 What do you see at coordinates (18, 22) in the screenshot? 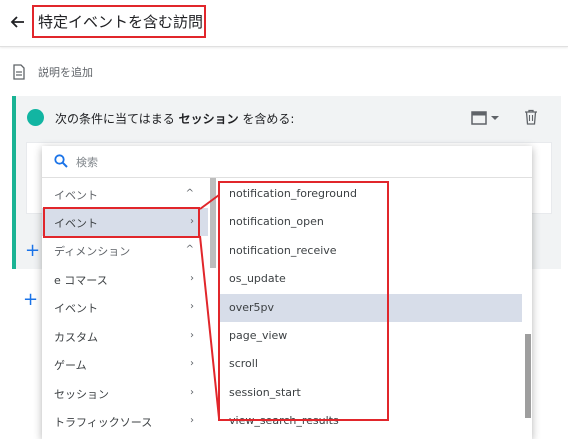
I see `back-arrow-icon` at bounding box center [18, 22].